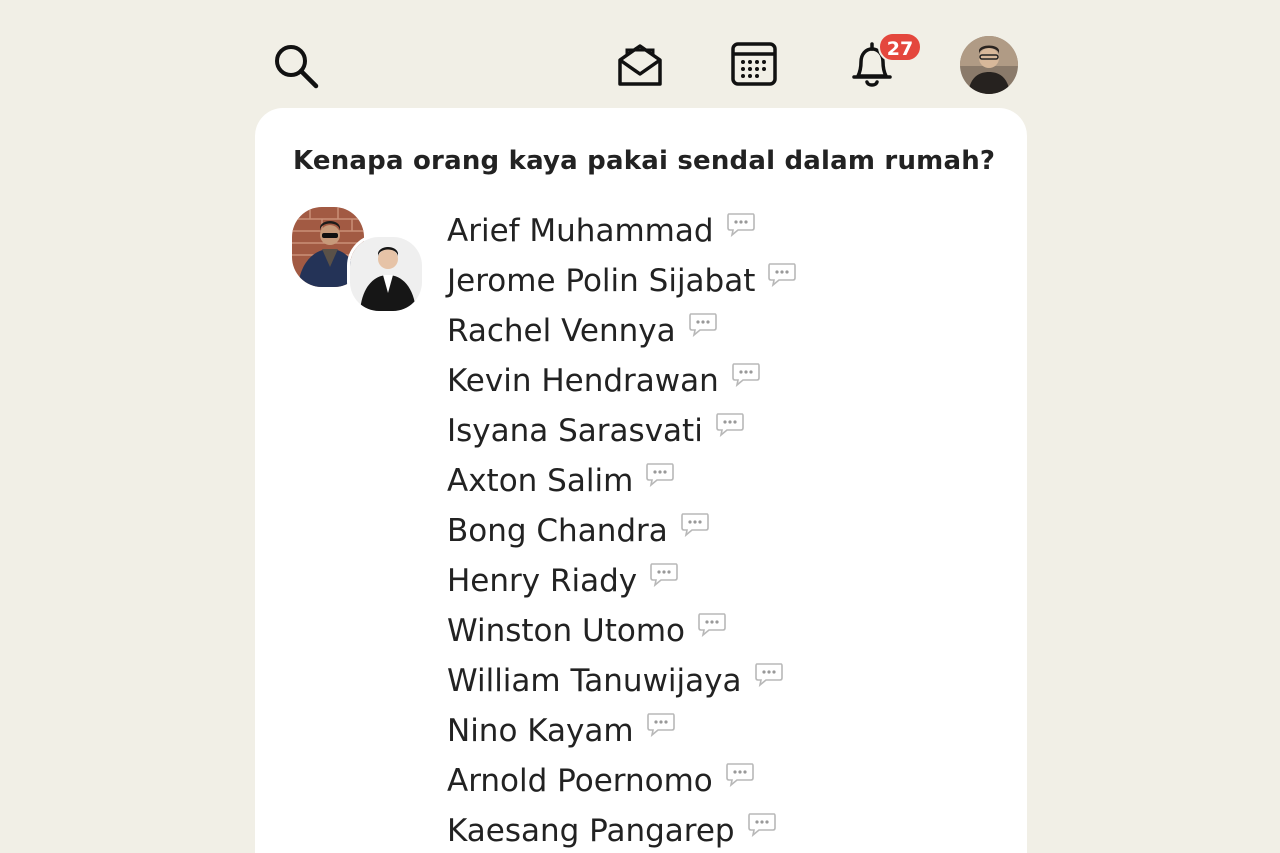 The height and width of the screenshot is (853, 1280). I want to click on speaker-row: Winston Utomo, so click(622, 631).